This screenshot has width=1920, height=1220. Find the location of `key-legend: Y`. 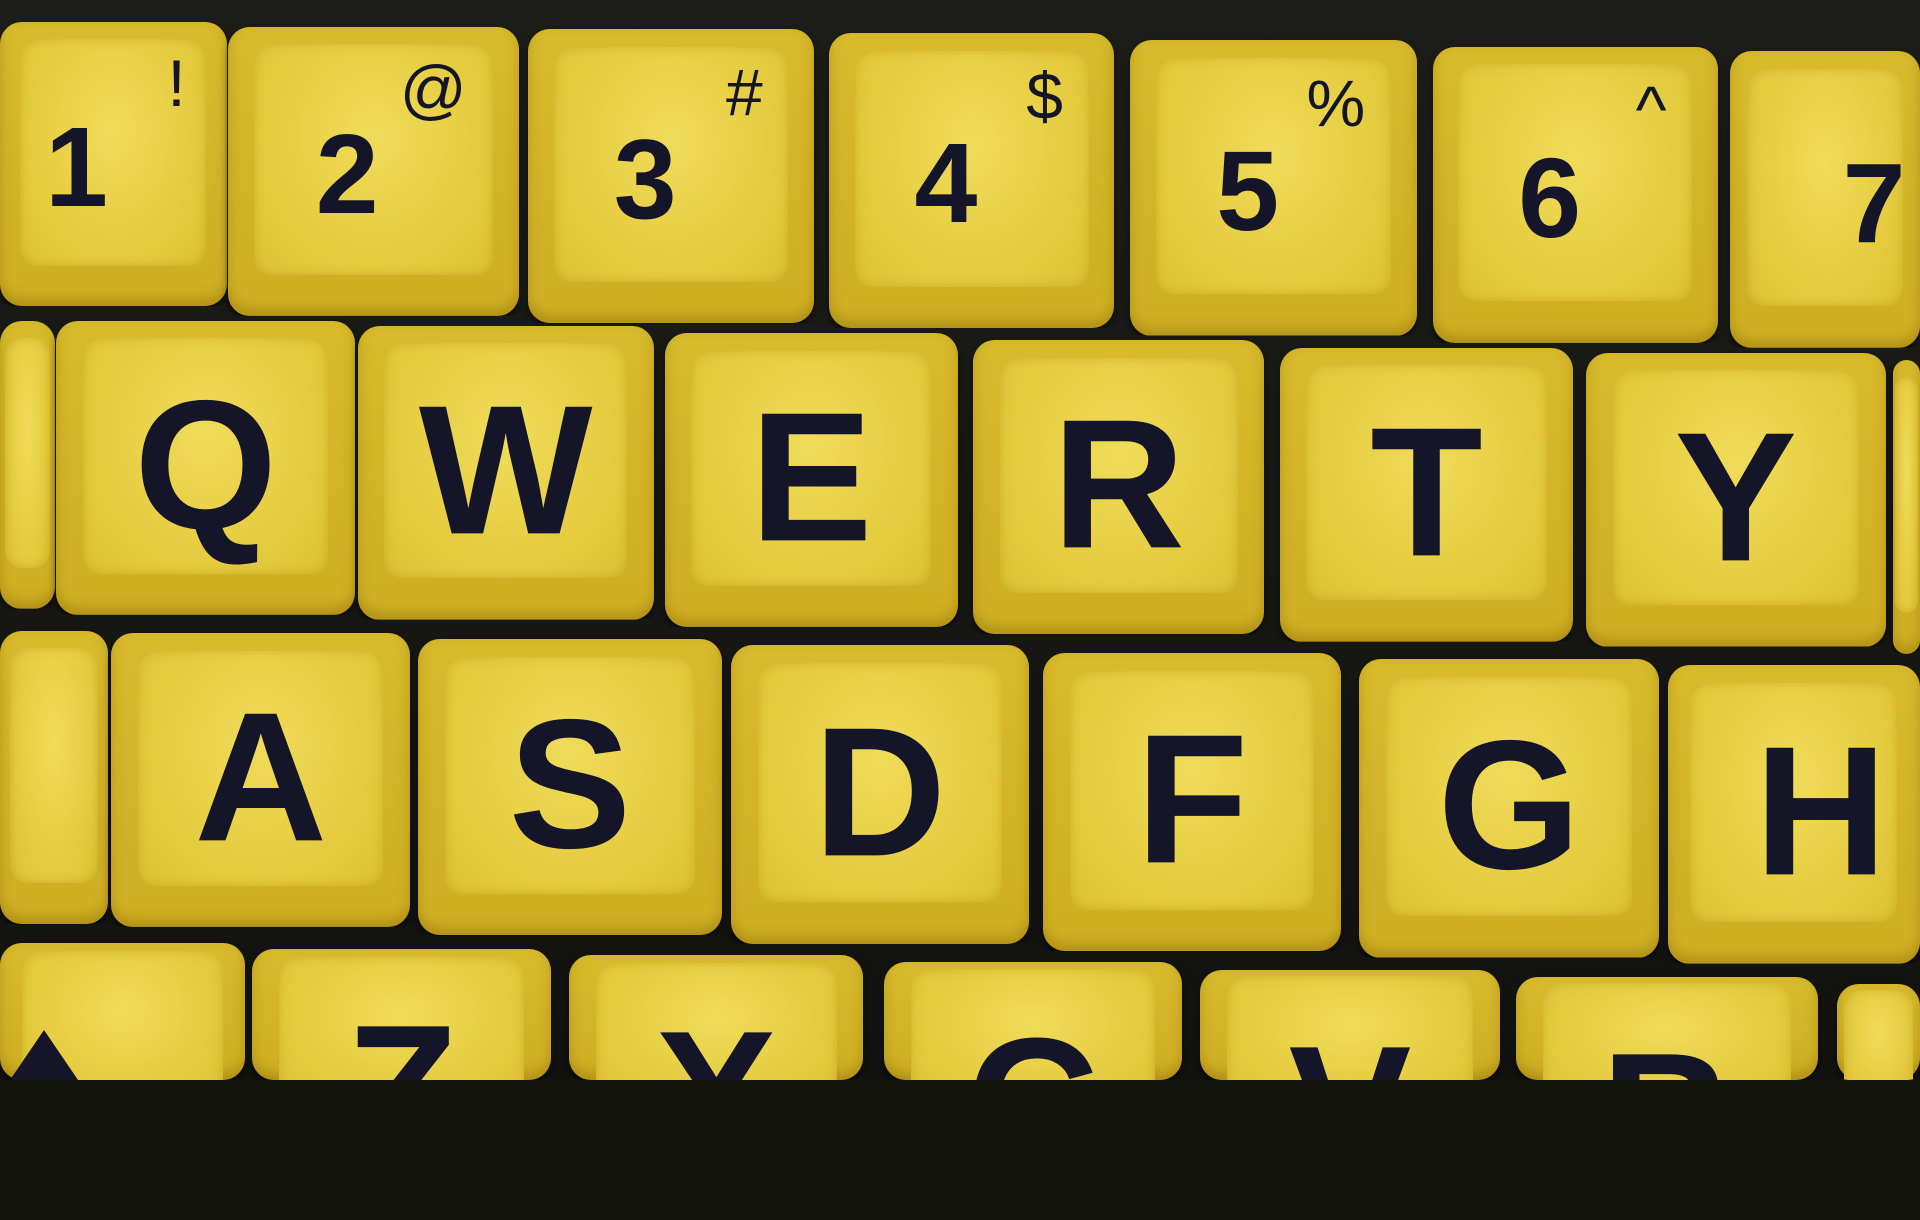

key-legend: Y is located at coordinates (1736, 495).